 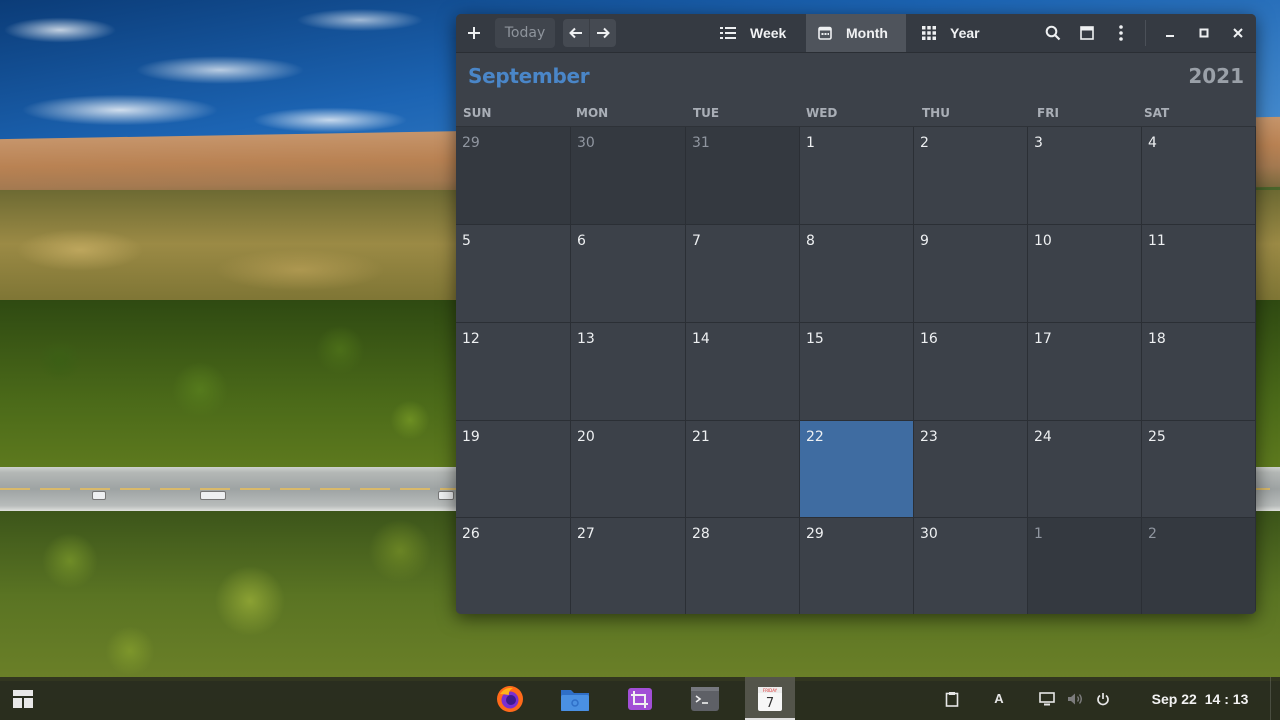 I want to click on arrow-left-icon, so click(x=575, y=33).